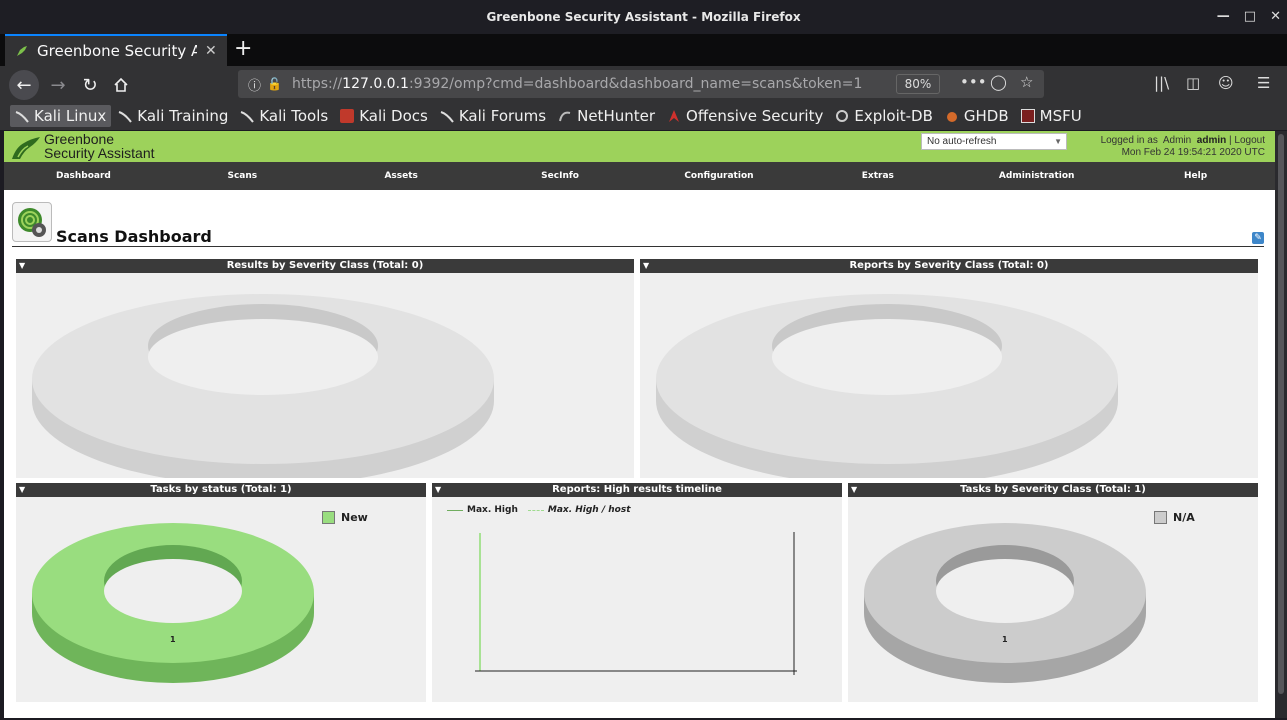 This screenshot has width=1287, height=720. I want to click on library-icon: ||\, so click(1161, 83).